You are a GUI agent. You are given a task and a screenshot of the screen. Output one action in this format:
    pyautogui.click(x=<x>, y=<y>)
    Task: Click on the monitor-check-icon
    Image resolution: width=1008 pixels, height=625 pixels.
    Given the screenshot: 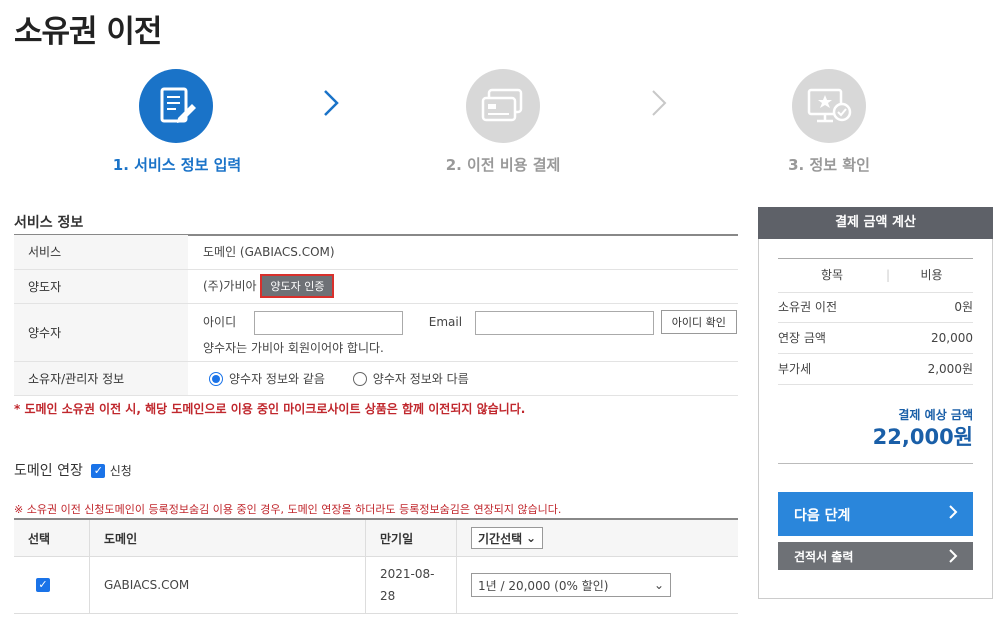 What is the action you would take?
    pyautogui.click(x=829, y=105)
    